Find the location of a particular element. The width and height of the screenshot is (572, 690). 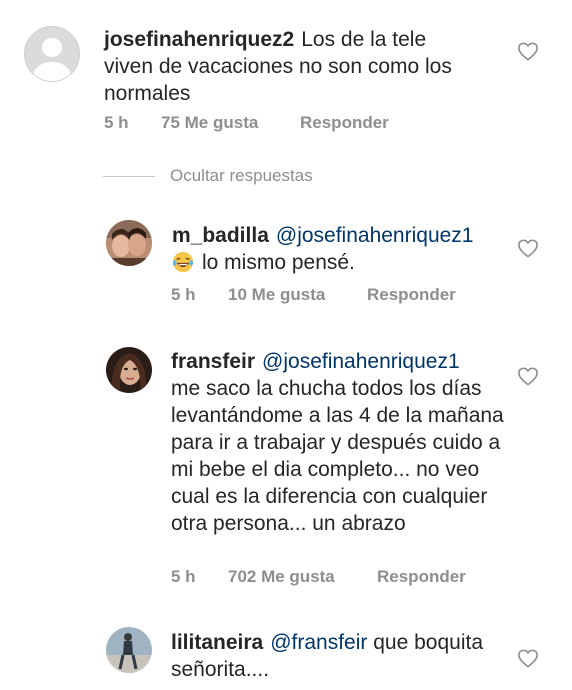

avatar-body-shape is located at coordinates (52, 71).